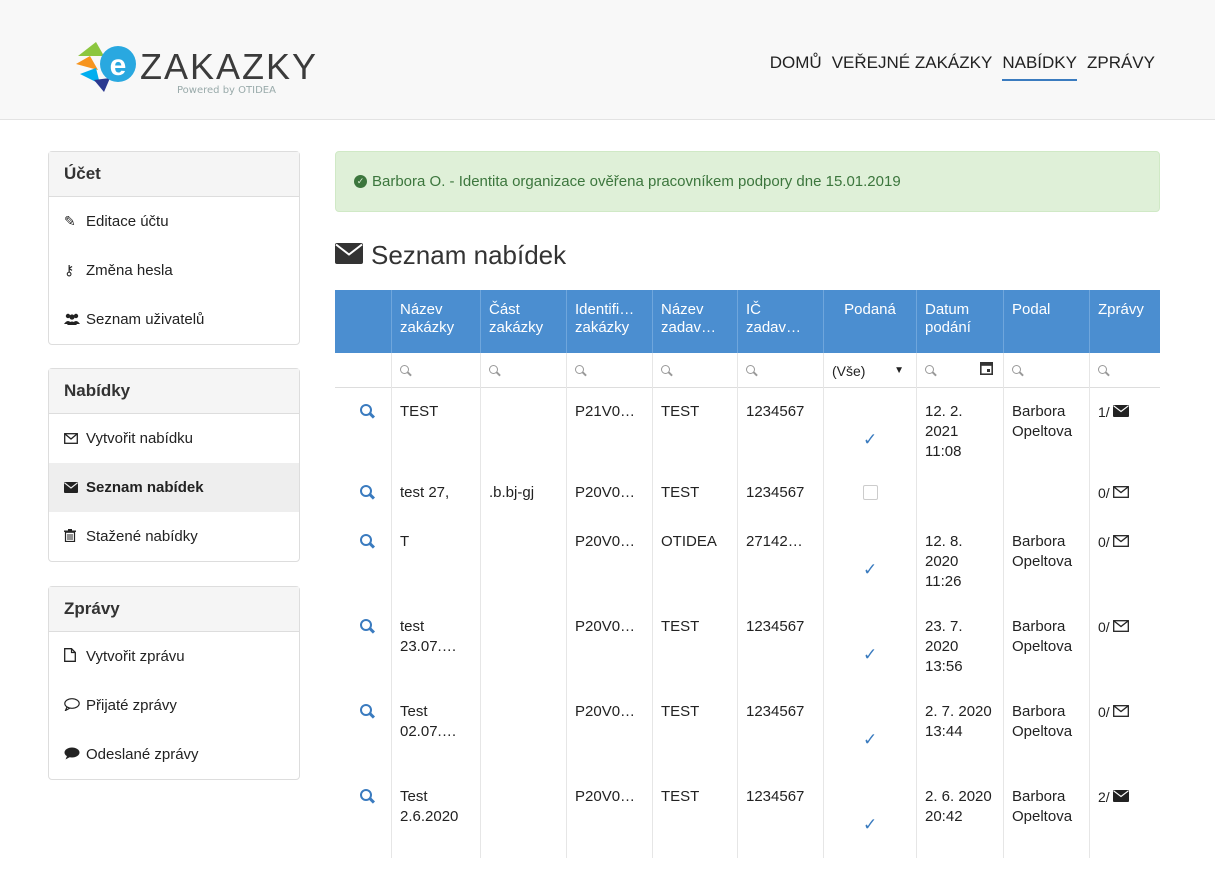 The image size is (1215, 875). I want to click on comment-icon, so click(74, 755).